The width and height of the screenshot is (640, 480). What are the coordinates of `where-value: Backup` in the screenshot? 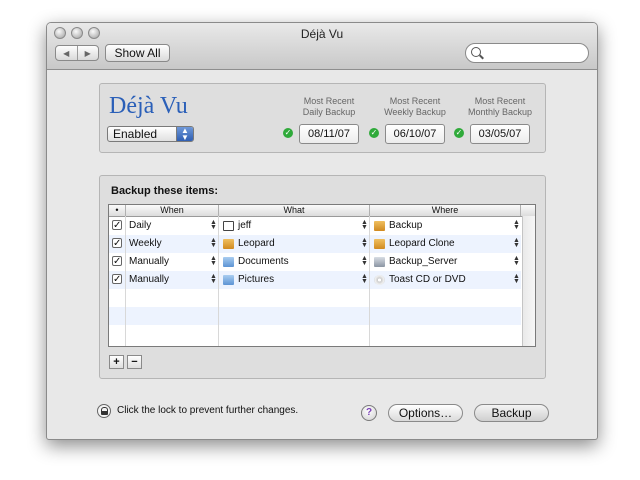 It's located at (405, 226).